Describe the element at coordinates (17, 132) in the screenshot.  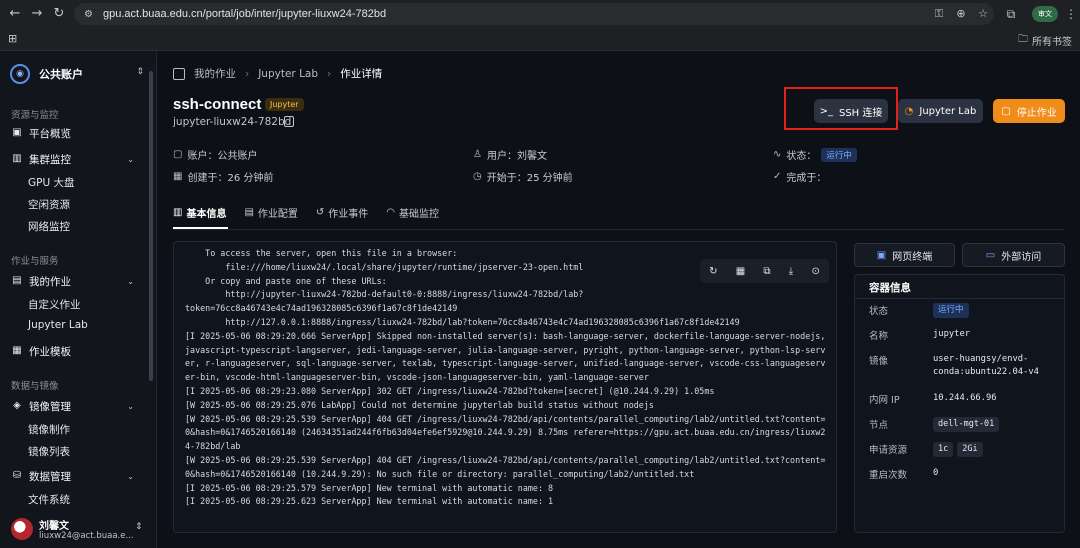
I see `dashboard-icon: ▣` at that location.